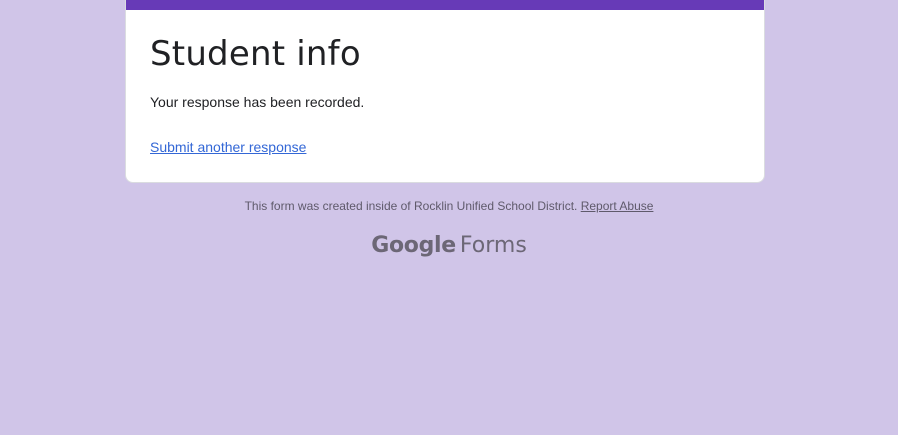  I want to click on report-abuse-link: Report Abuse, so click(617, 206).